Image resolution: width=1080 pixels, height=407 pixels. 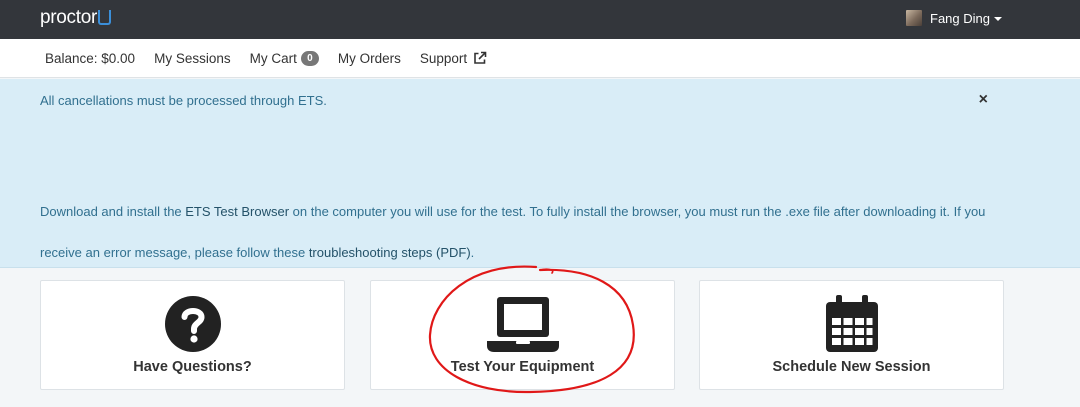 I want to click on caret-down-icon, so click(x=998, y=19).